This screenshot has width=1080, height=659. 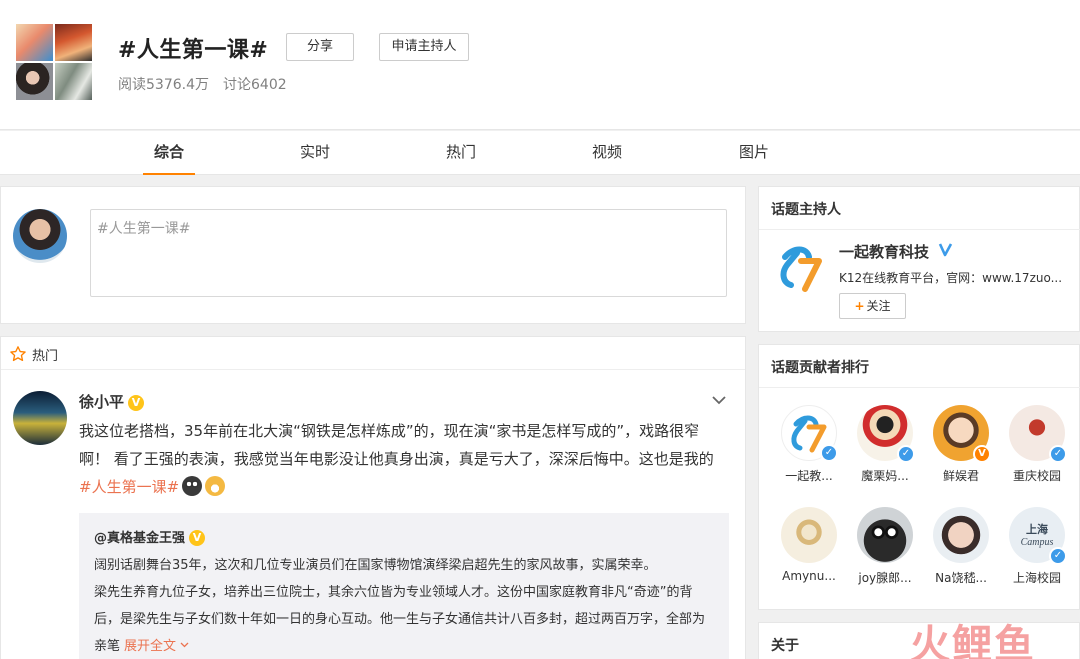 What do you see at coordinates (540, 153) in the screenshot?
I see `tab-bar: 综合 实时 热门 视频 图片` at bounding box center [540, 153].